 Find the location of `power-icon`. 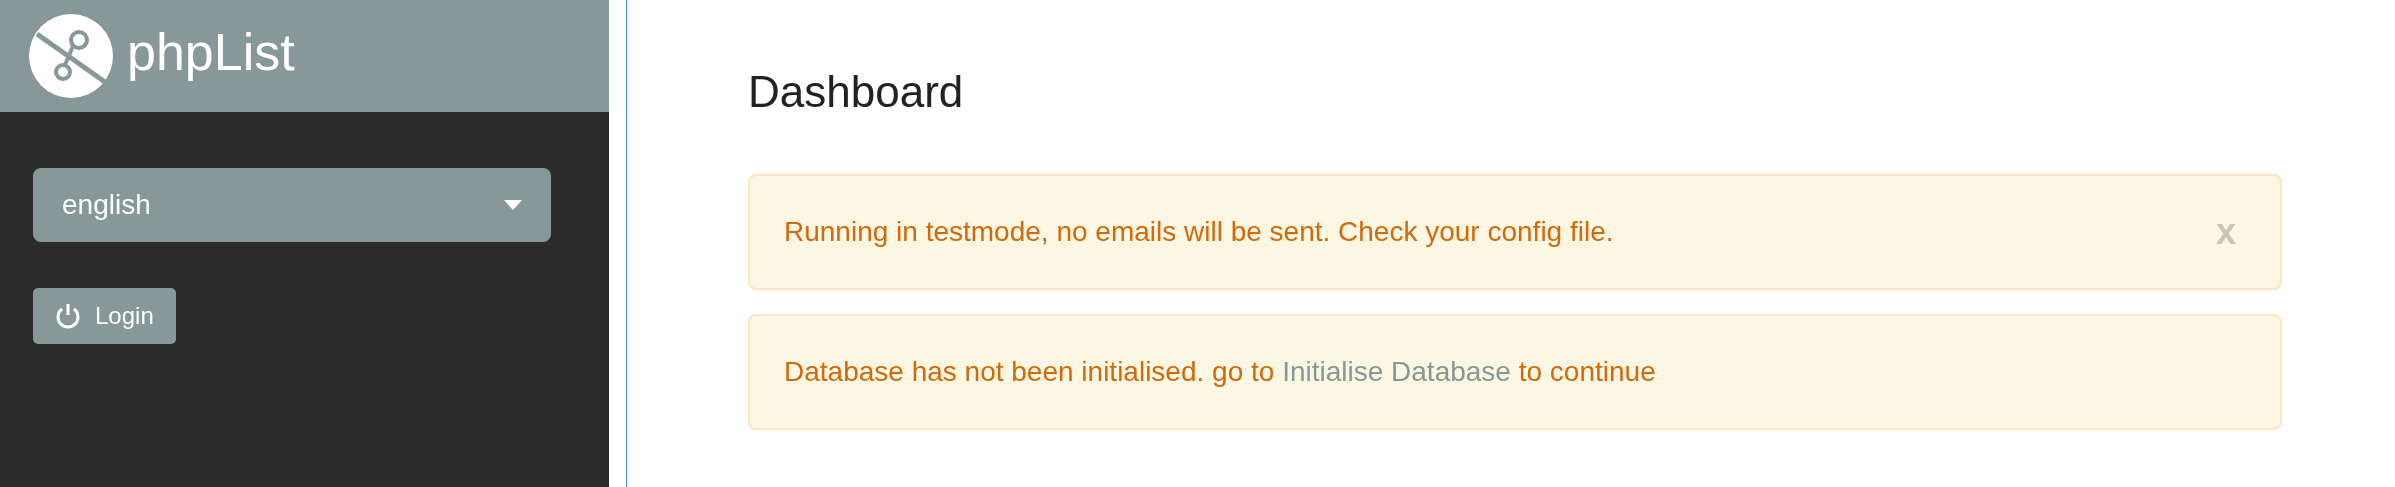

power-icon is located at coordinates (68, 316).